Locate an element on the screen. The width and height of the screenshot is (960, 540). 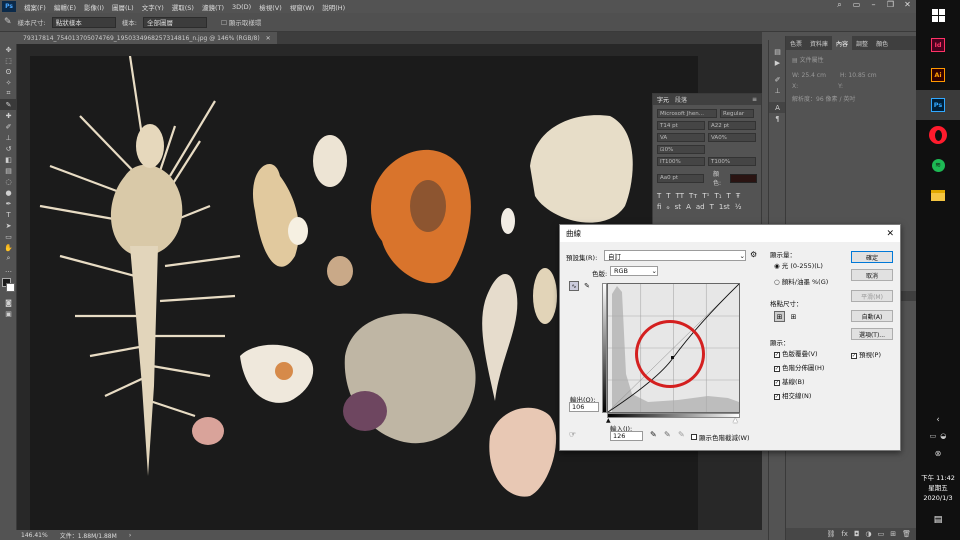
tab-libraries: 資料庫 is located at coordinates (819, 43).